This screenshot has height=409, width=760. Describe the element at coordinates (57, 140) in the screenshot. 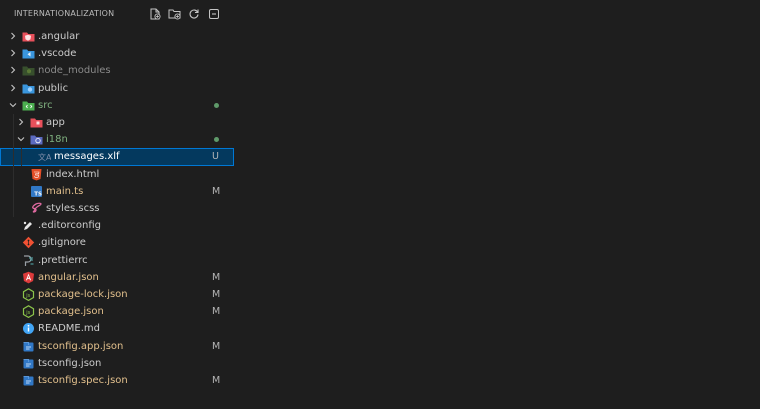

I see `tree-item-label: i18n` at that location.